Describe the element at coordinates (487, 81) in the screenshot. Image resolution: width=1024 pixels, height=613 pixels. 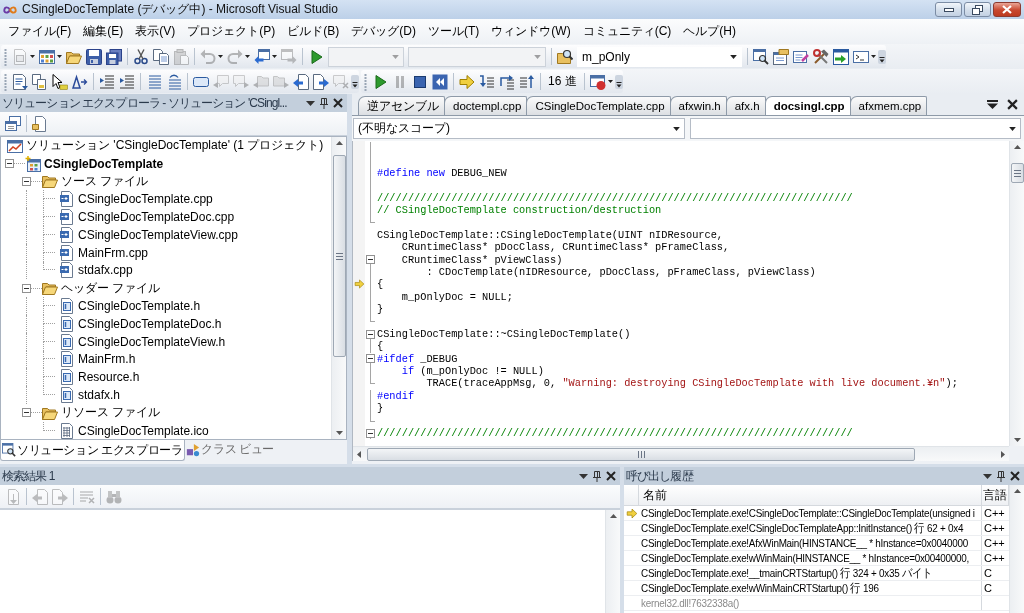
I see `step-into-icon` at that location.